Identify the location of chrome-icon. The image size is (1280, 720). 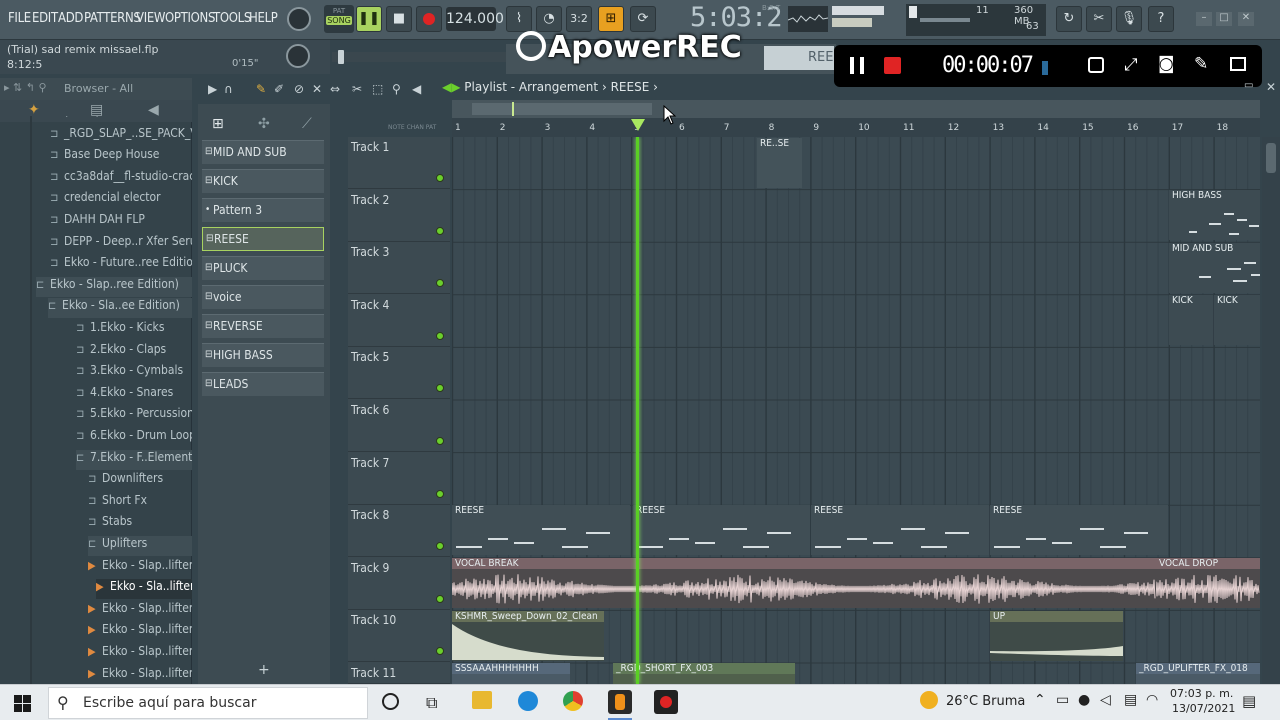
(573, 701).